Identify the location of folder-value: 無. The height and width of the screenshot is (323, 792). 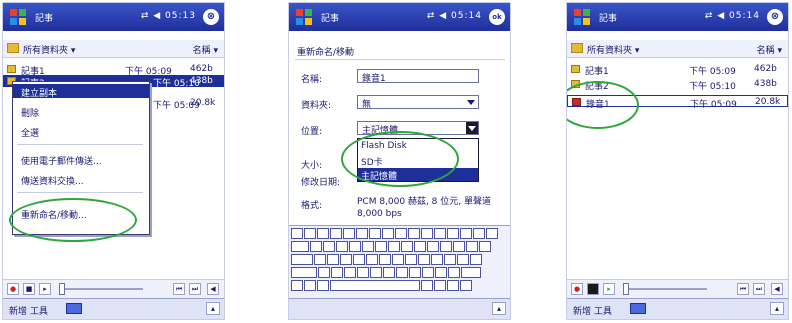
(367, 105).